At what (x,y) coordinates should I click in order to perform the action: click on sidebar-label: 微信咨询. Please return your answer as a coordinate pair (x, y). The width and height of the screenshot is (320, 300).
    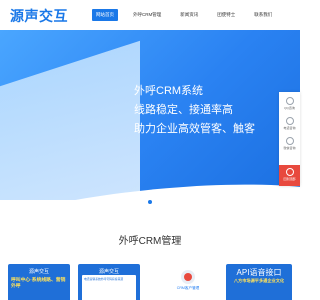
    Looking at the image, I should click on (289, 148).